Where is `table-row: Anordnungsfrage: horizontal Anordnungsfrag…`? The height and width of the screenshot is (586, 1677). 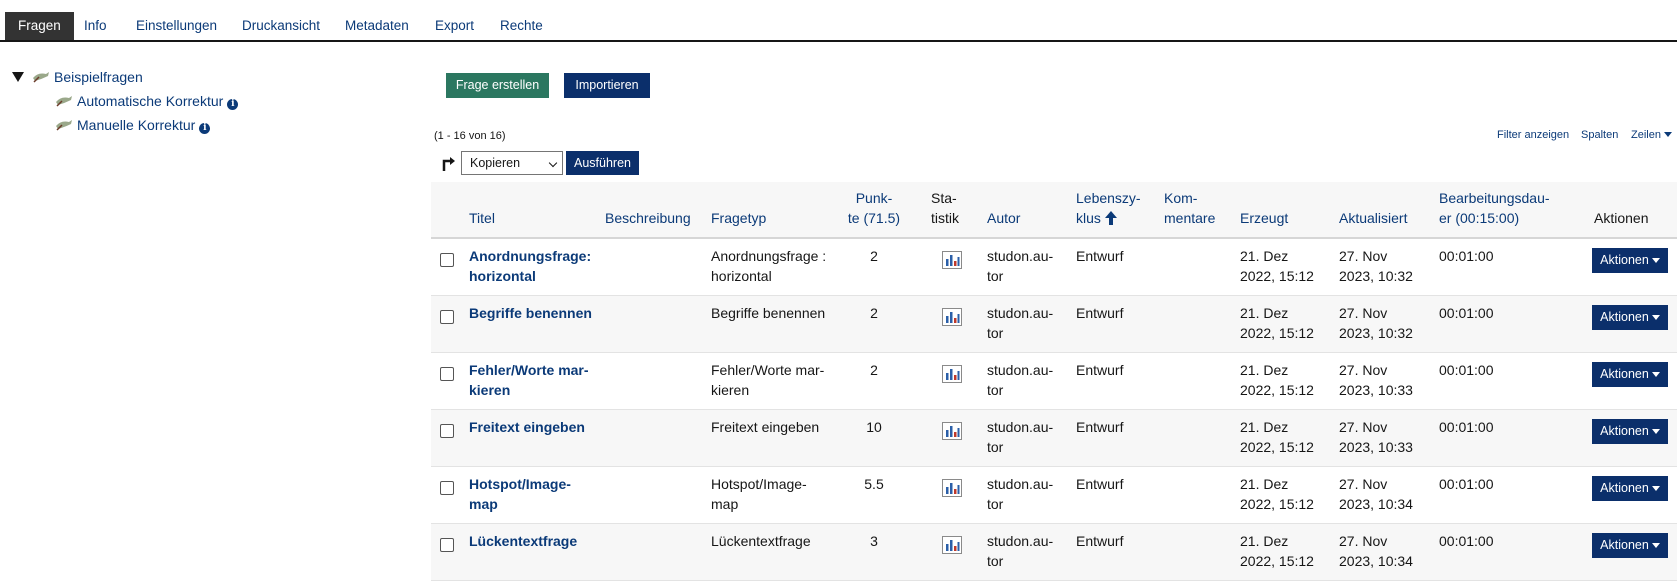
table-row: Anordnungsfrage: horizontal Anordnungsfrag… is located at coordinates (1054, 267).